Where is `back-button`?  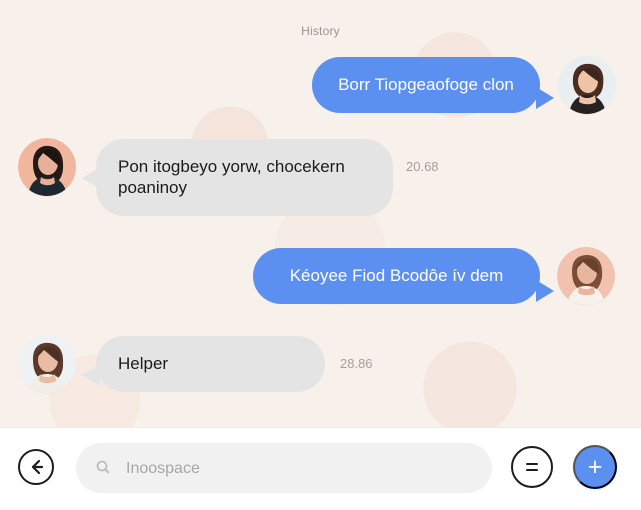
back-button is located at coordinates (36, 467).